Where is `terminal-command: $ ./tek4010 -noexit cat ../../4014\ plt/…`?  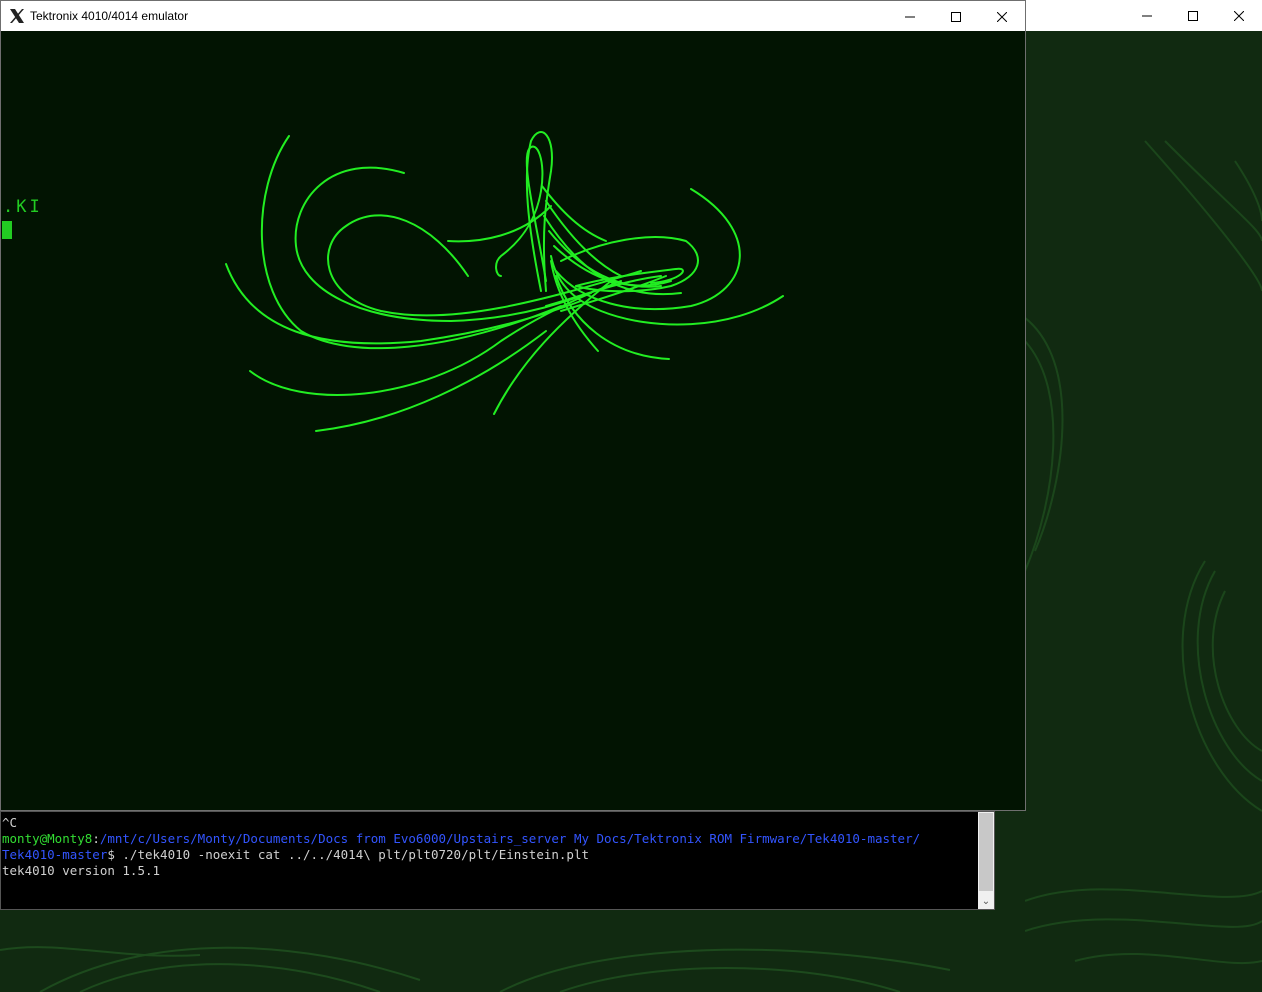 terminal-command: $ ./tek4010 -noexit cat ../../4014\ plt/… is located at coordinates (348, 854).